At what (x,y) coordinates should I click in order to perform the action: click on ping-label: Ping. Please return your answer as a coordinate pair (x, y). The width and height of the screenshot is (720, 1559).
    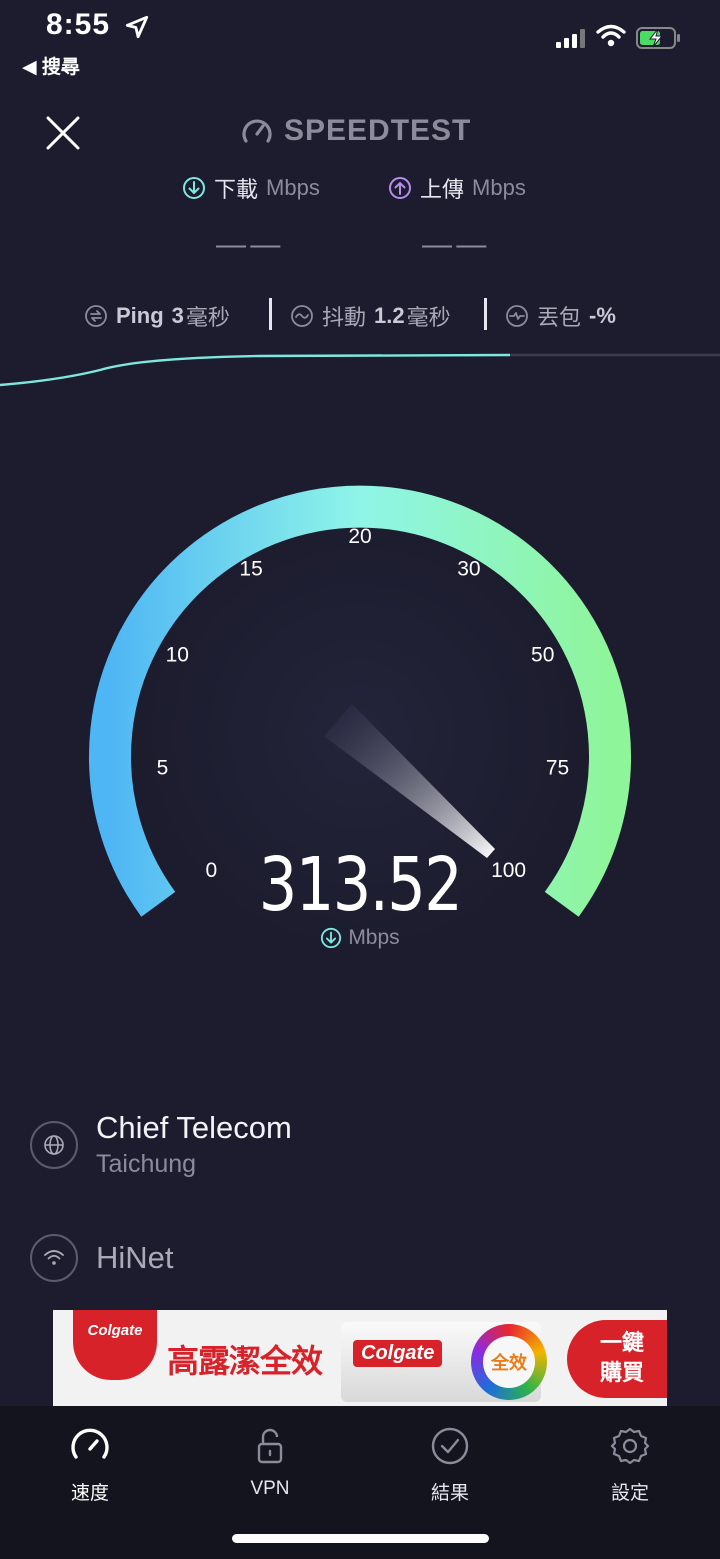
    Looking at the image, I should click on (140, 315).